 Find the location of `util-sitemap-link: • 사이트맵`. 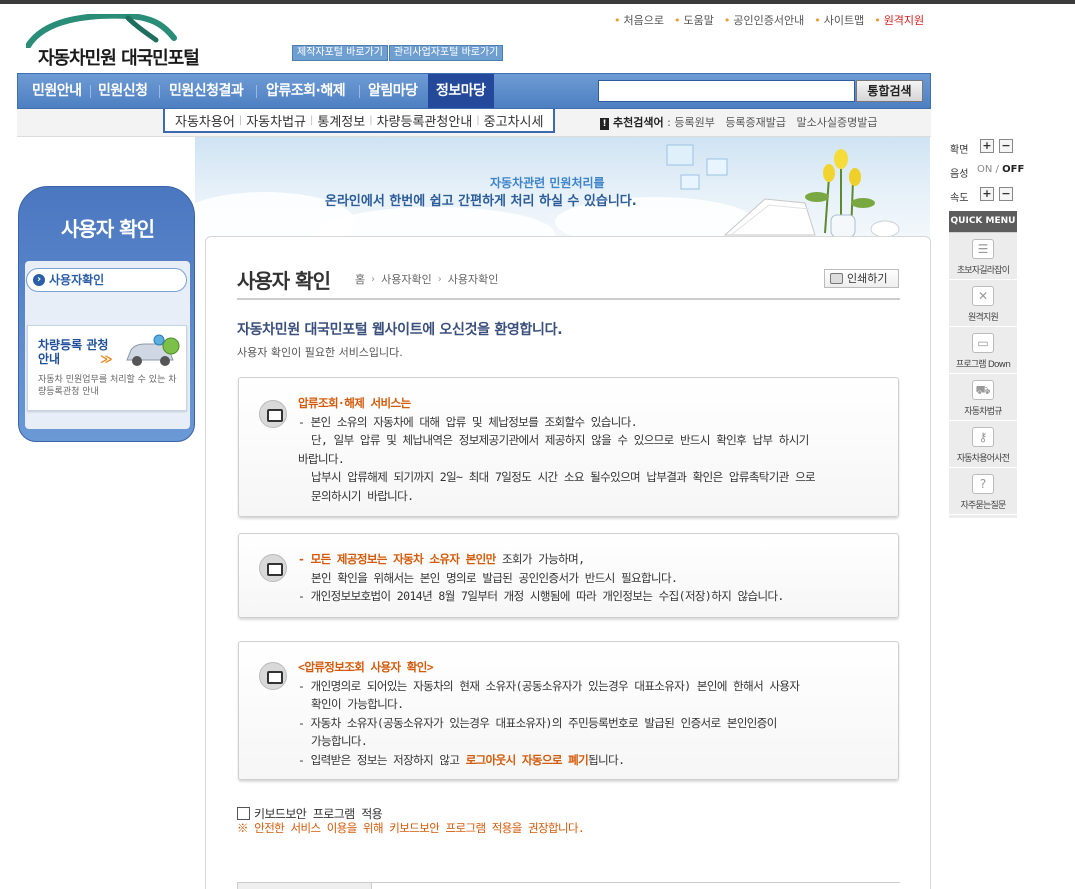

util-sitemap-link: • 사이트맵 is located at coordinates (839, 20).